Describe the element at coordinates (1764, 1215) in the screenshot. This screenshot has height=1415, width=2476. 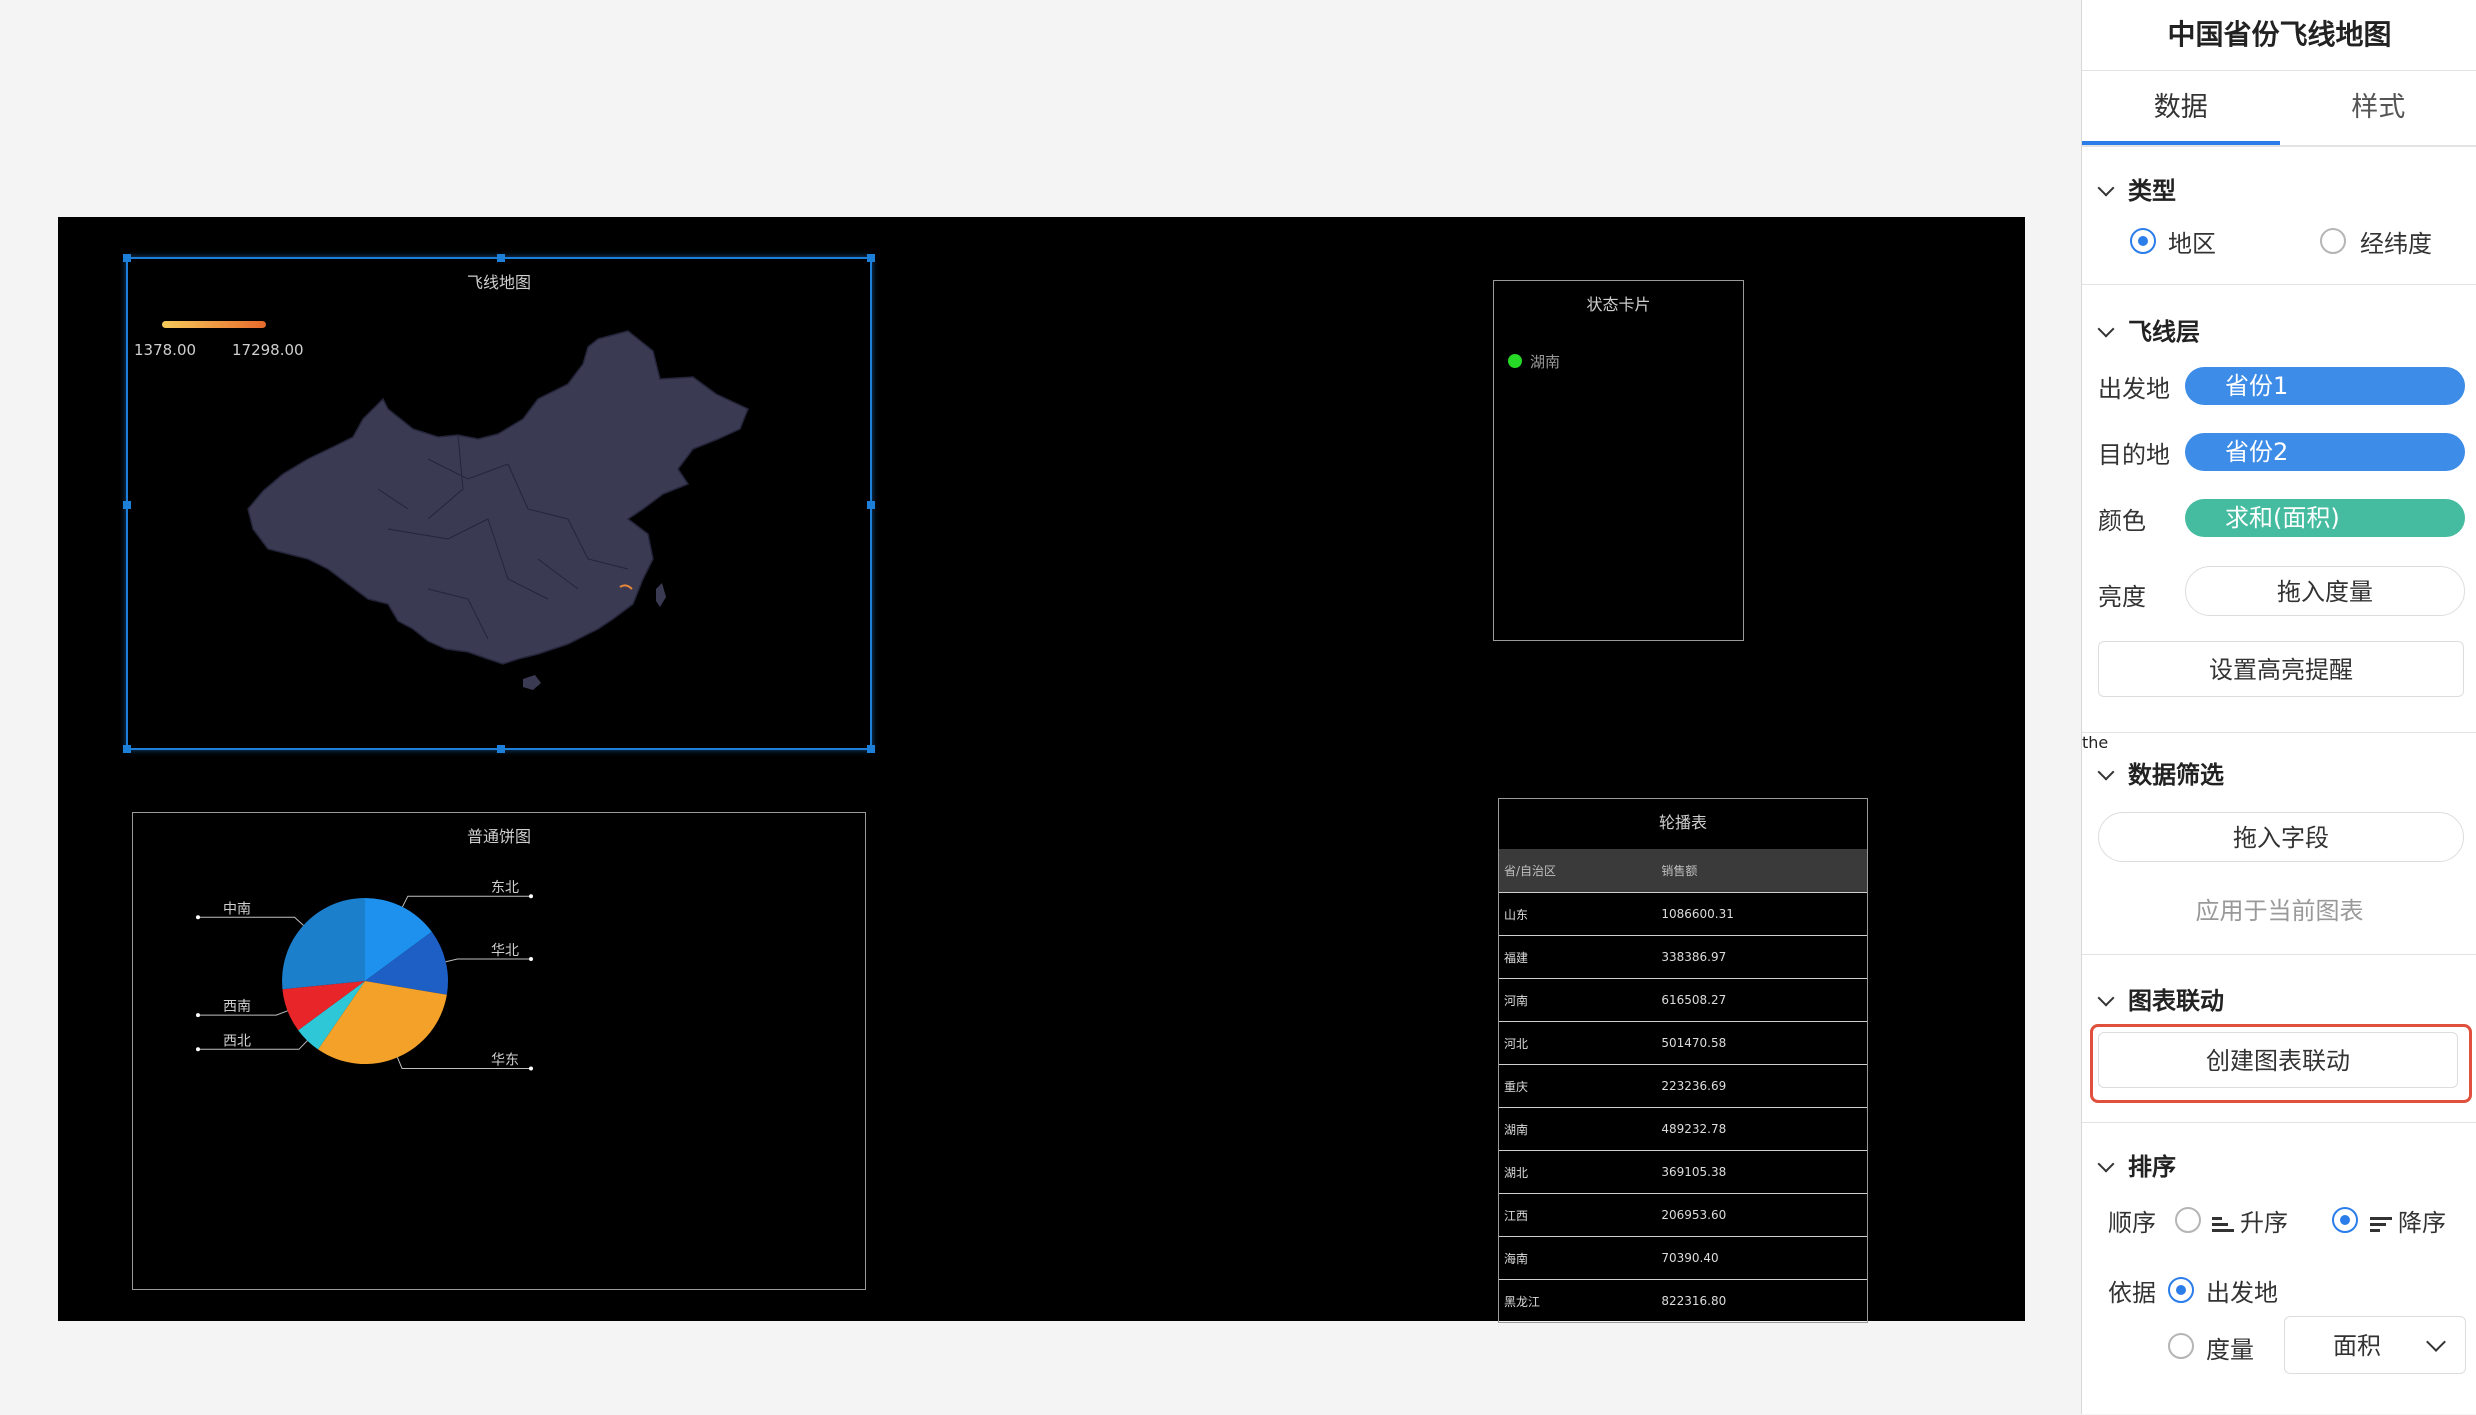
I see `cell-sales: 206953.60` at that location.